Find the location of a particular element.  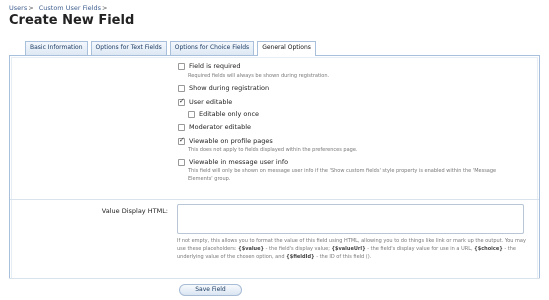

tab-basic-information: Basic Information is located at coordinates (56, 48).